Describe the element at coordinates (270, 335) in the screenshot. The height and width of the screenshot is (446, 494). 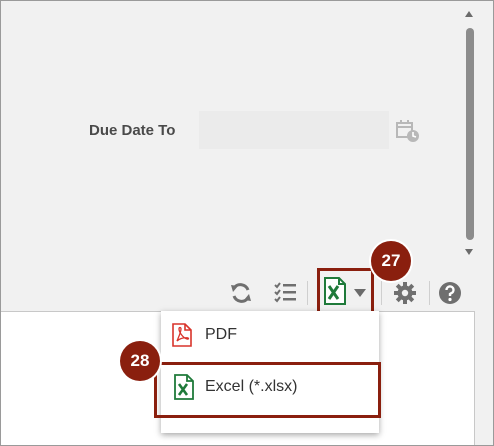
I see `menu-item-pdf: PDF` at that location.